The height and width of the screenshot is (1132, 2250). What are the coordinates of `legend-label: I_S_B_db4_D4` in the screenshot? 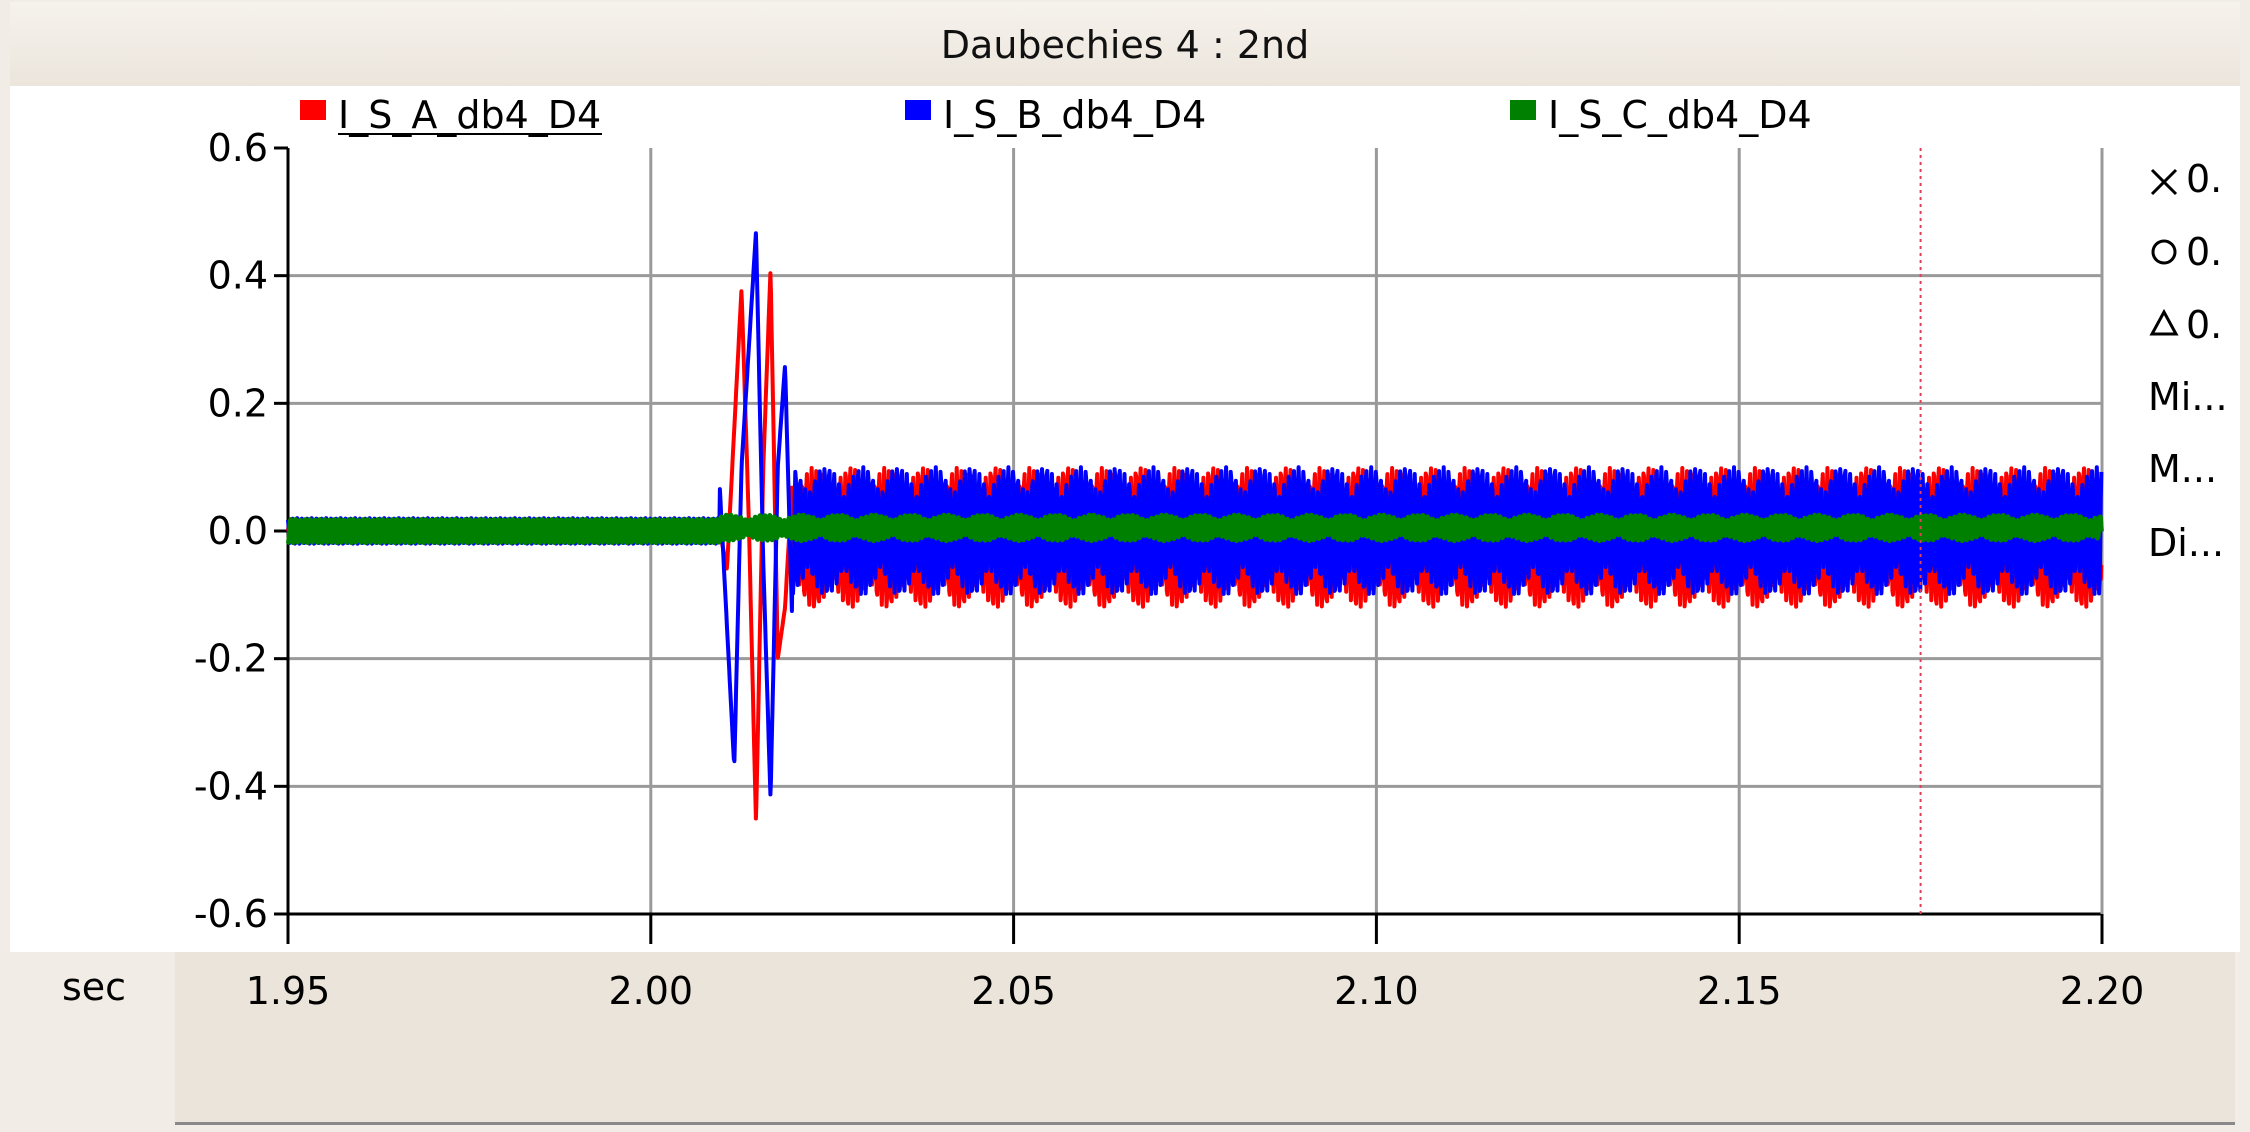 It's located at (1074, 115).